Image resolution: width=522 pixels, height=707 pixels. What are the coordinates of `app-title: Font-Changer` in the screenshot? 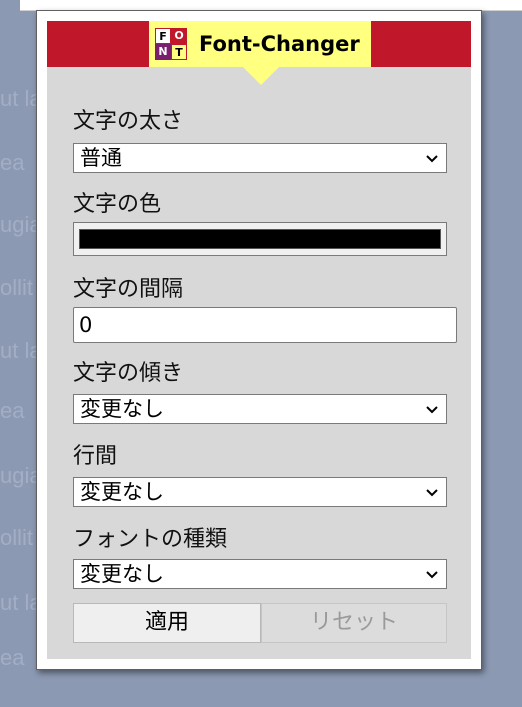 It's located at (279, 44).